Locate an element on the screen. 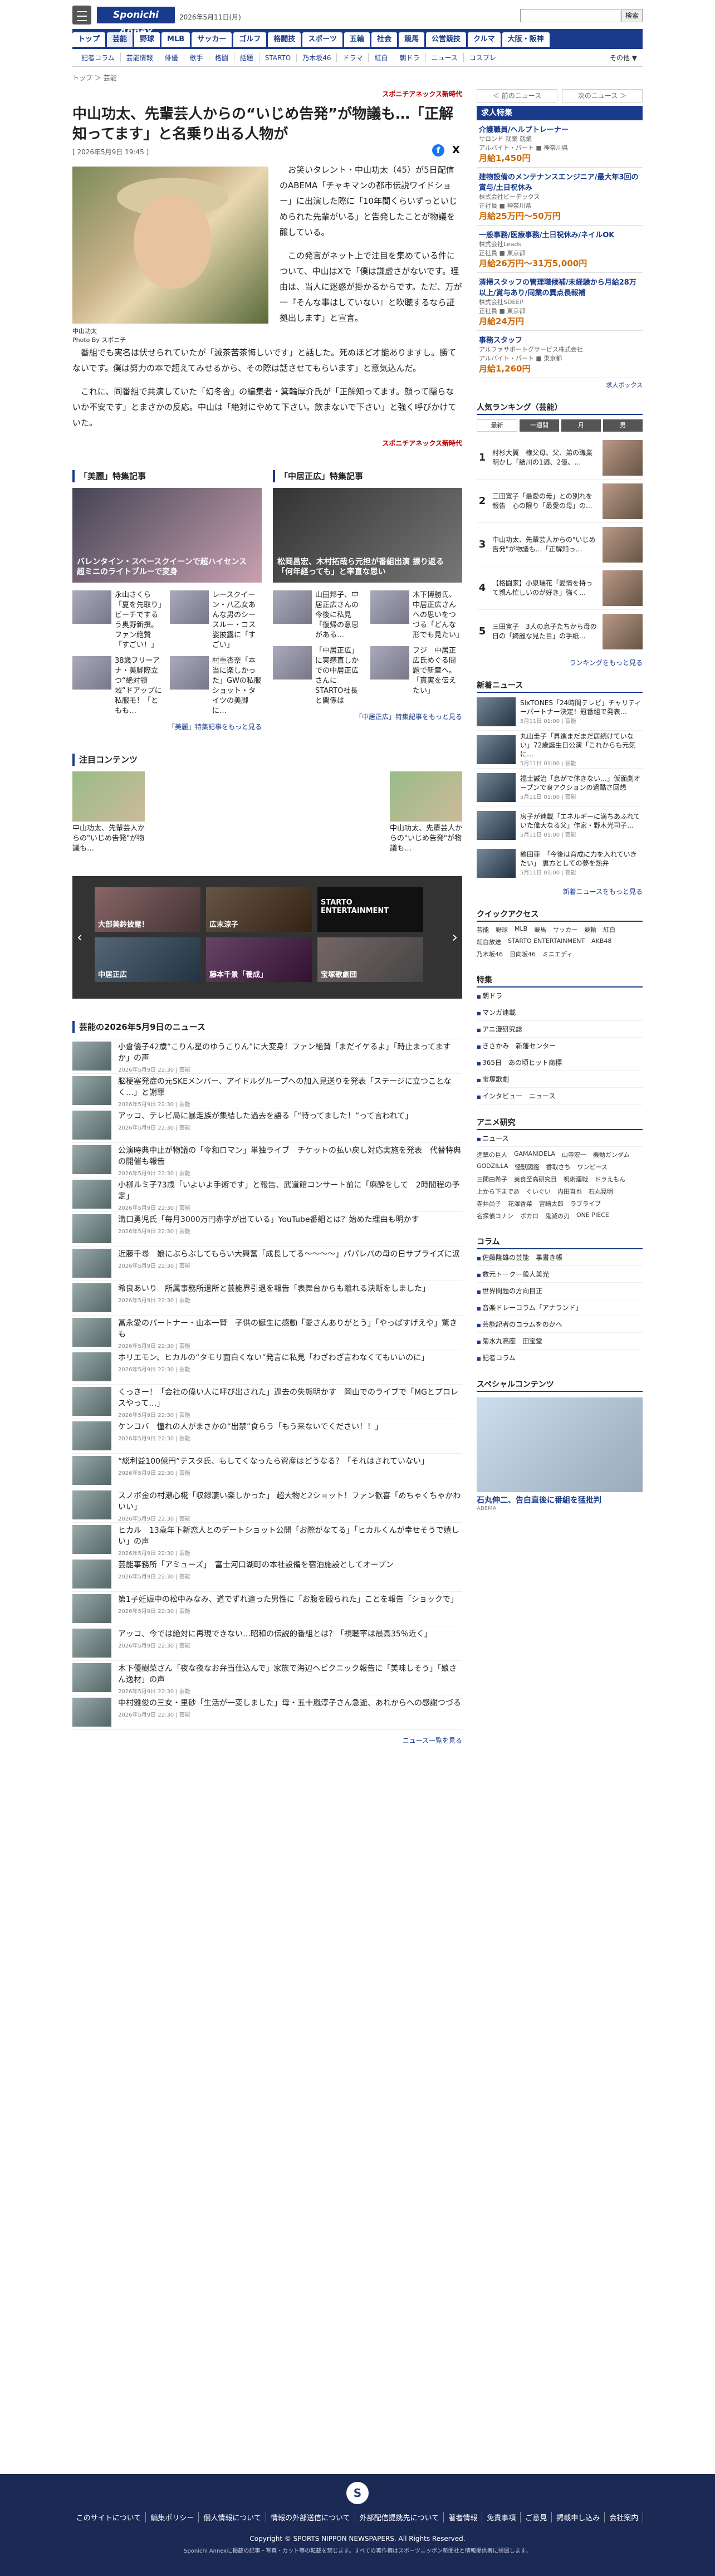 This screenshot has height=2576, width=715. footer-logo-icon: S is located at coordinates (357, 2493).